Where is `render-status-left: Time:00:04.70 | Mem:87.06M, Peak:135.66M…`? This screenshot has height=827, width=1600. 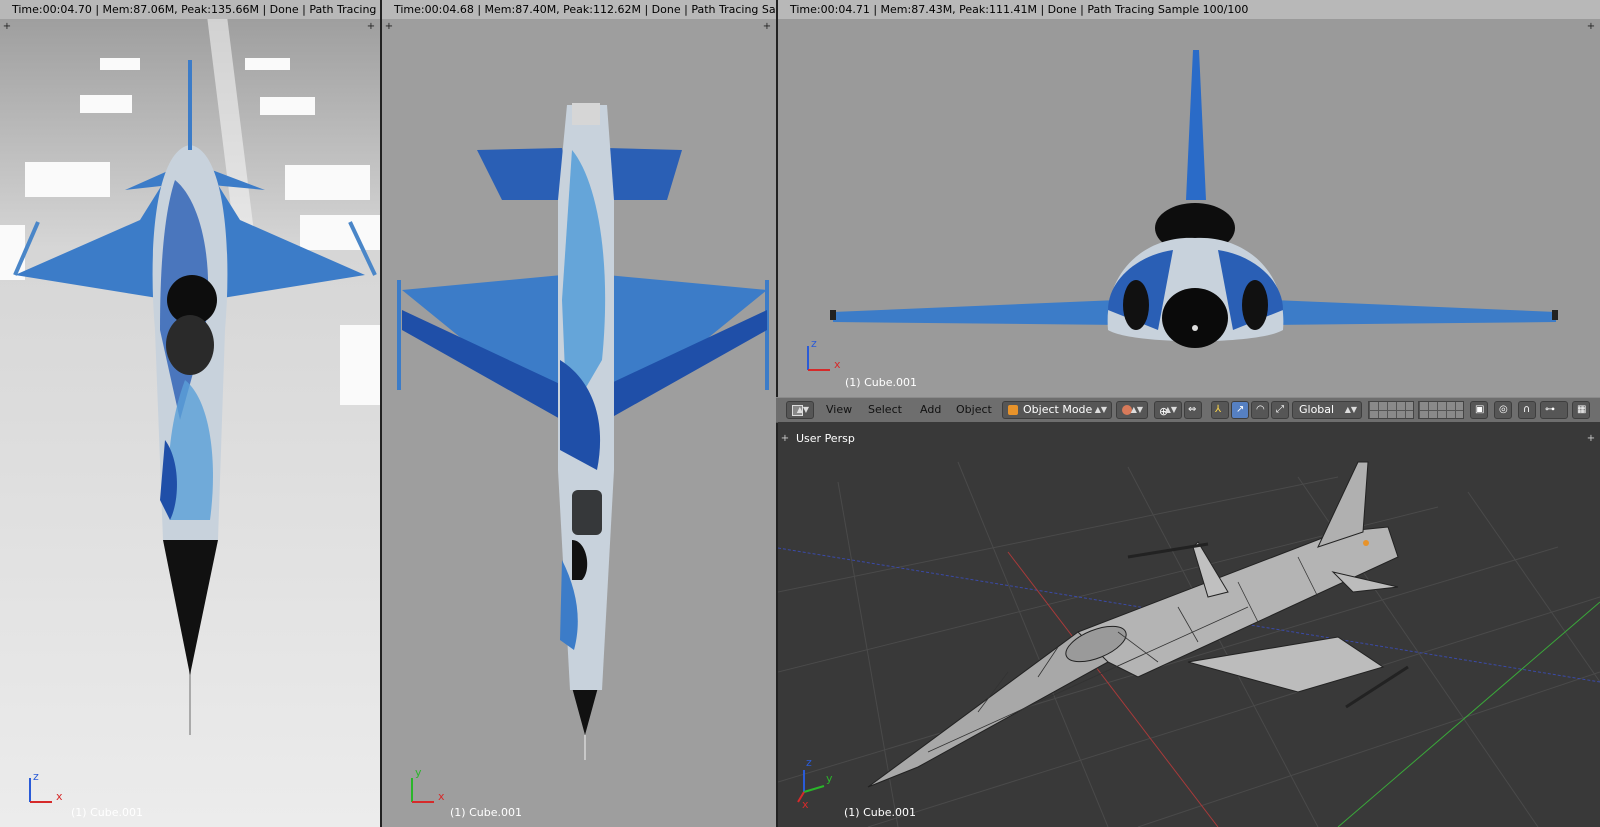
render-status-left: Time:00:04.70 | Mem:87.06M, Peak:135.66M… is located at coordinates (190, 9).